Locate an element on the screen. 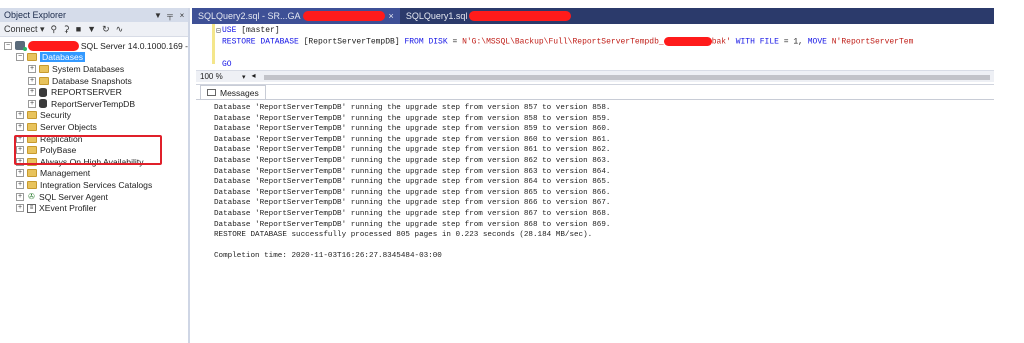 The width and height of the screenshot is (1024, 343). tab-messages: Messages is located at coordinates (233, 92).